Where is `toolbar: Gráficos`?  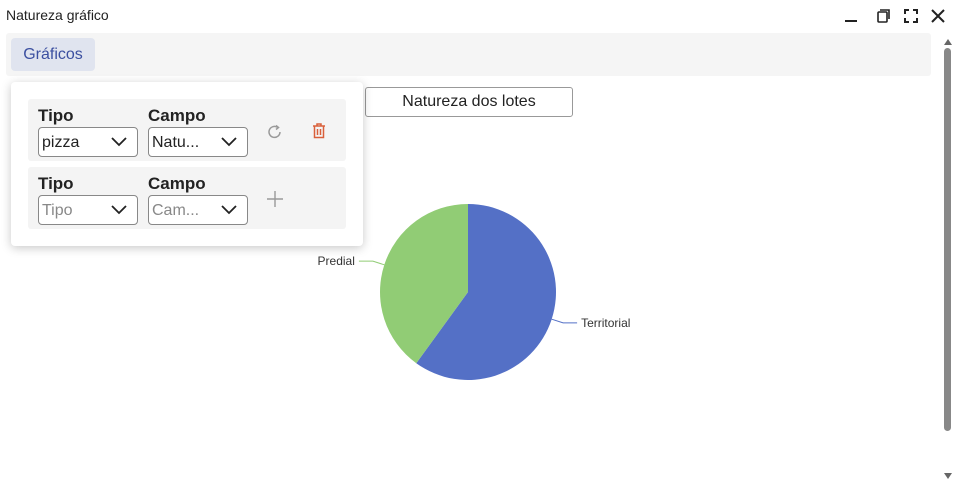
toolbar: Gráficos is located at coordinates (468, 54).